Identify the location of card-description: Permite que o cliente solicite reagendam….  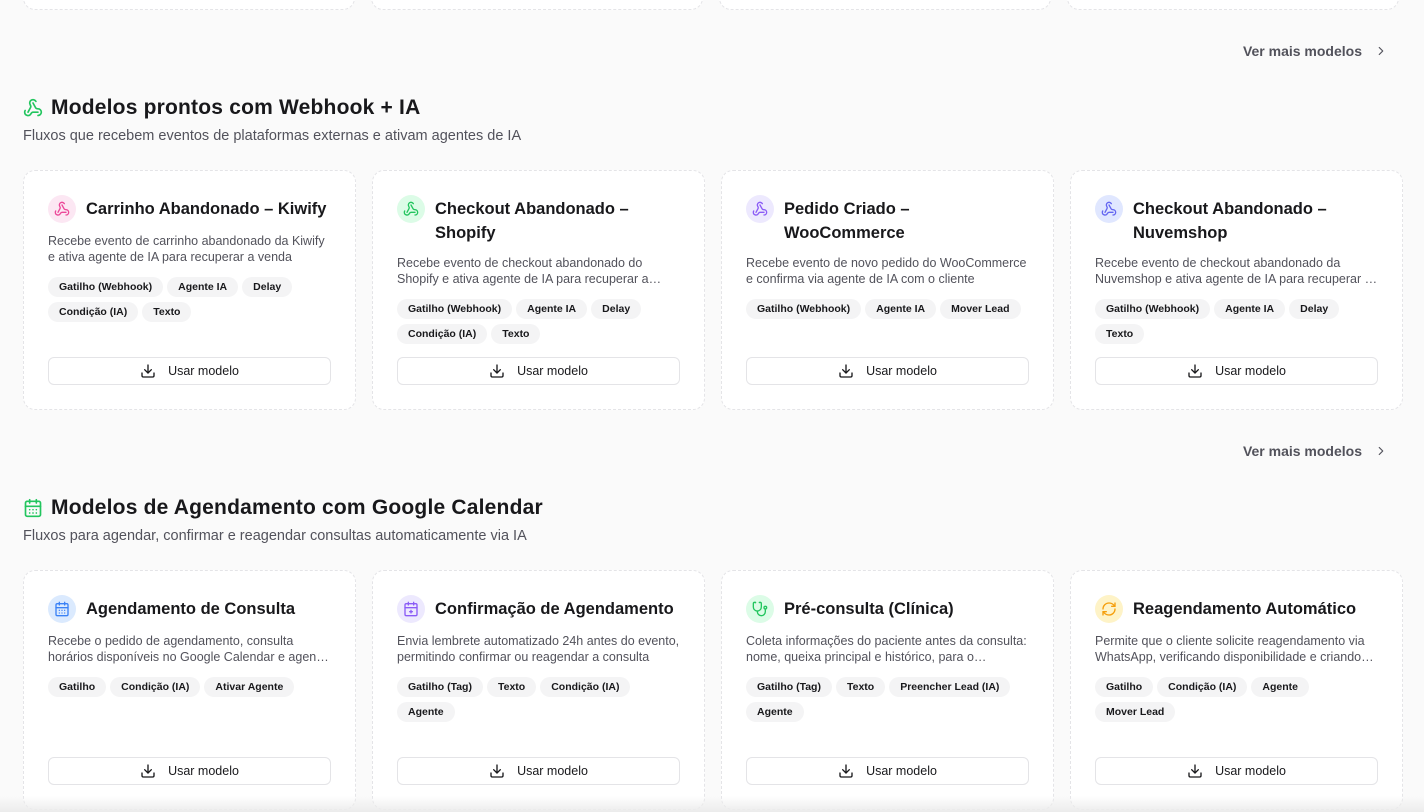
(1230, 649).